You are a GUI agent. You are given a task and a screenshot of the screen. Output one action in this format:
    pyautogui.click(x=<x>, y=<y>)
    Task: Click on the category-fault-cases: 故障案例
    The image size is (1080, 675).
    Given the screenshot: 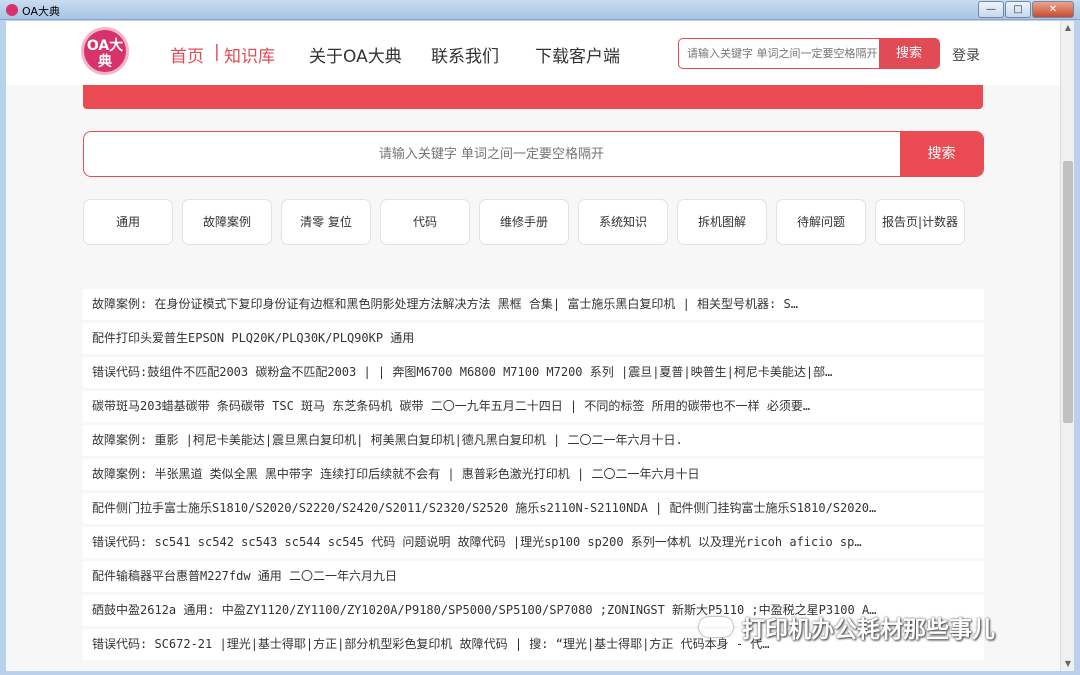 What is the action you would take?
    pyautogui.click(x=227, y=222)
    